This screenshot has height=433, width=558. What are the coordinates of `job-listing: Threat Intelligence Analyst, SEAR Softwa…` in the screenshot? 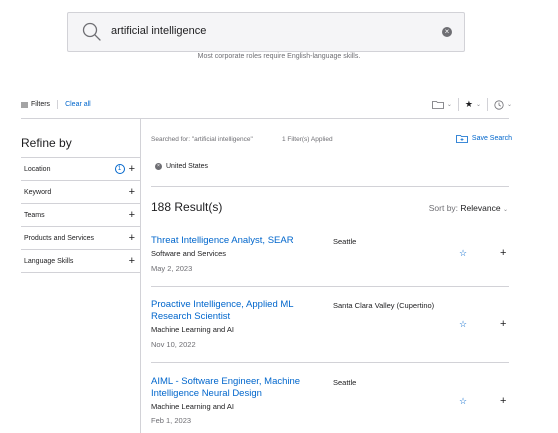 It's located at (330, 261).